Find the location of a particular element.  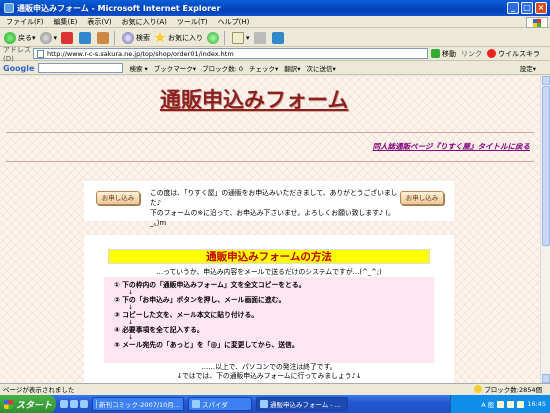

history-button is located at coordinates (214, 37).